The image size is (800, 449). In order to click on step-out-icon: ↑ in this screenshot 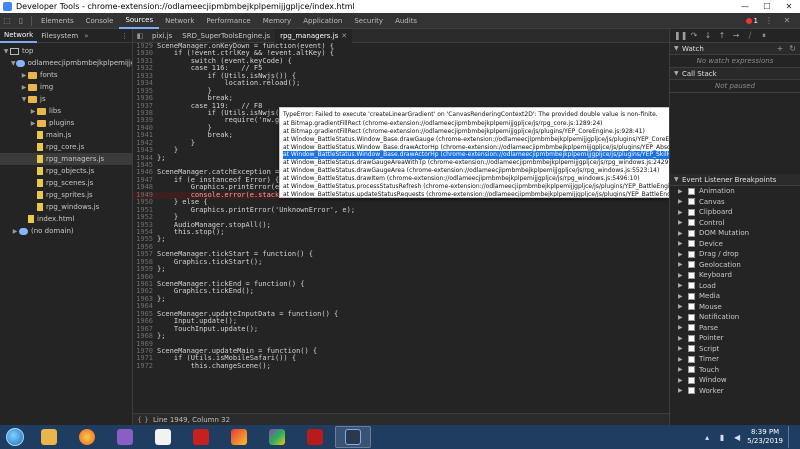, I will do `click(722, 35)`.